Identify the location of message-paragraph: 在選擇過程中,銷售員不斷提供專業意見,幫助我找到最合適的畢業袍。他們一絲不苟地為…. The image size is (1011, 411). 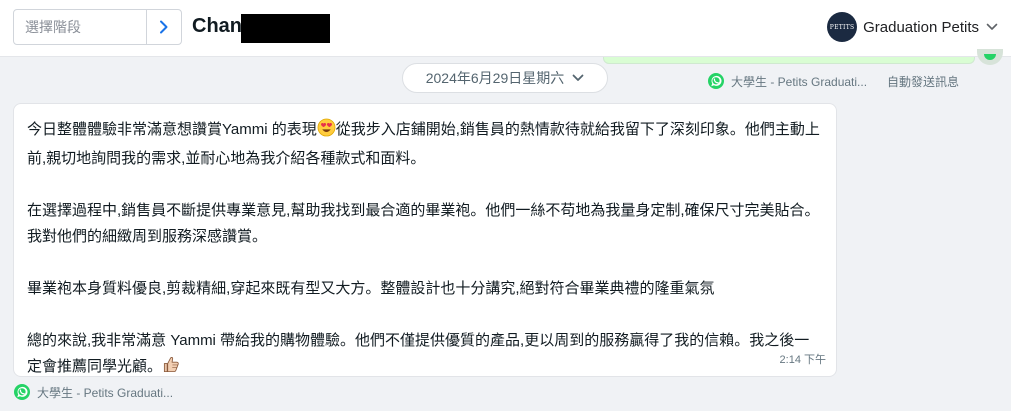
(423, 223).